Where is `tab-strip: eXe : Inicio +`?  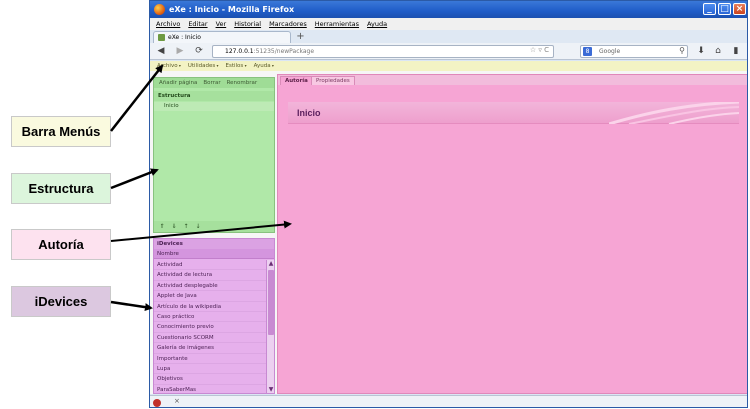 tab-strip: eXe : Inicio + is located at coordinates (448, 36).